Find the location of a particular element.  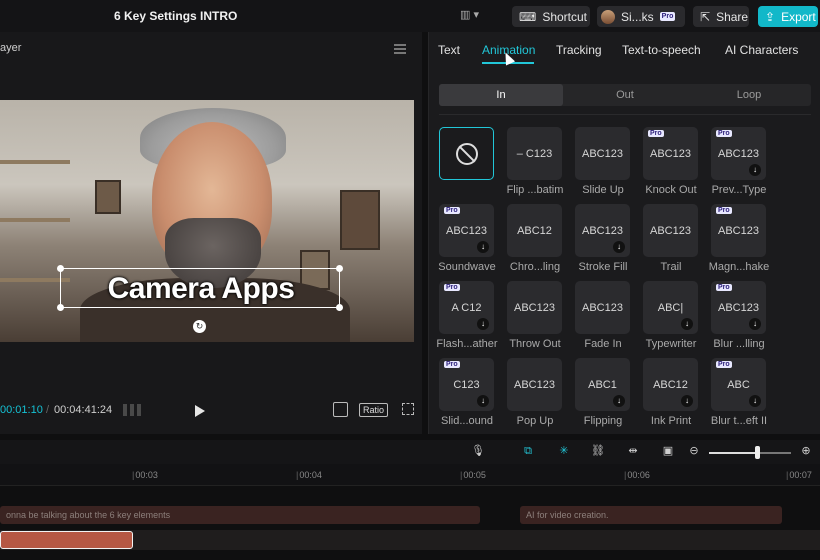

focus-icon is located at coordinates (340, 409).